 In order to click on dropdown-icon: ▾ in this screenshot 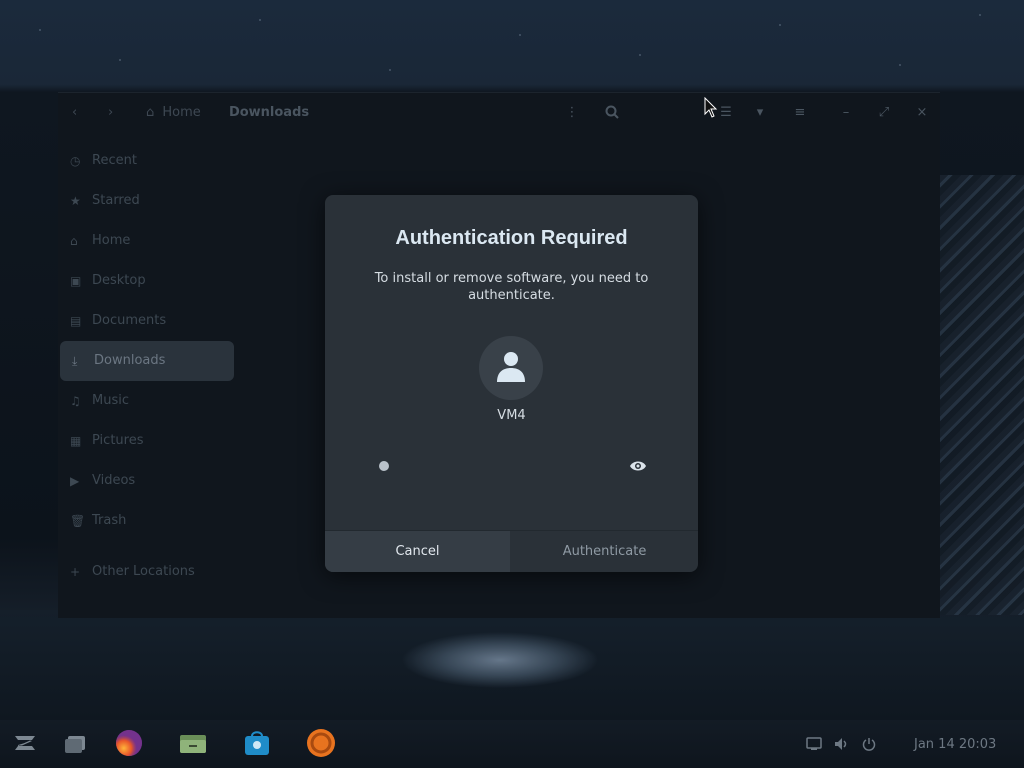, I will do `click(760, 113)`.